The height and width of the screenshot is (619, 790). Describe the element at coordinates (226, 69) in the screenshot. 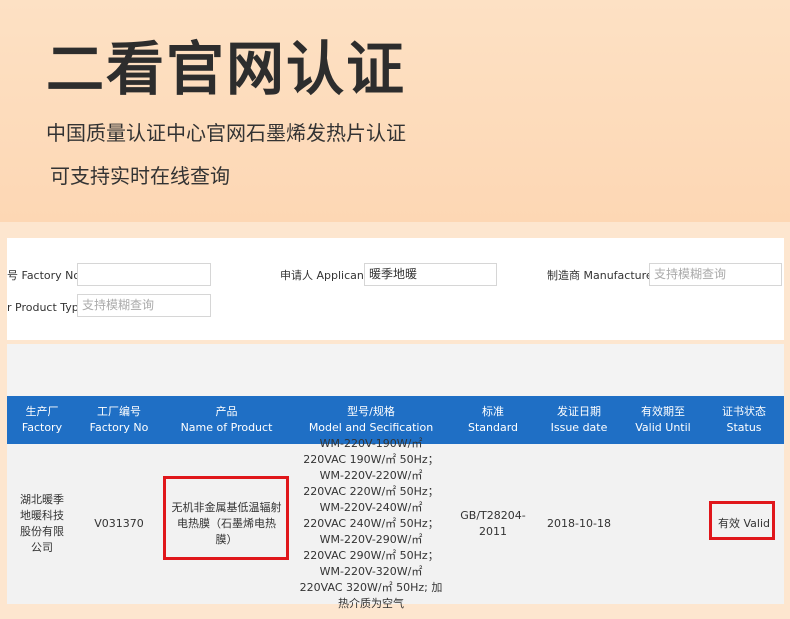

I see `page-title: 二看官网认证` at that location.